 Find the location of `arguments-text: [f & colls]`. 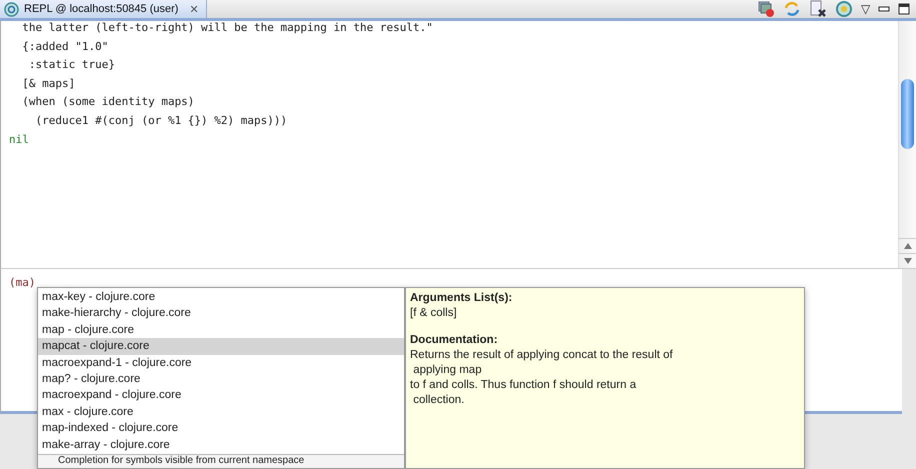

arguments-text: [f & colls] is located at coordinates (434, 313).